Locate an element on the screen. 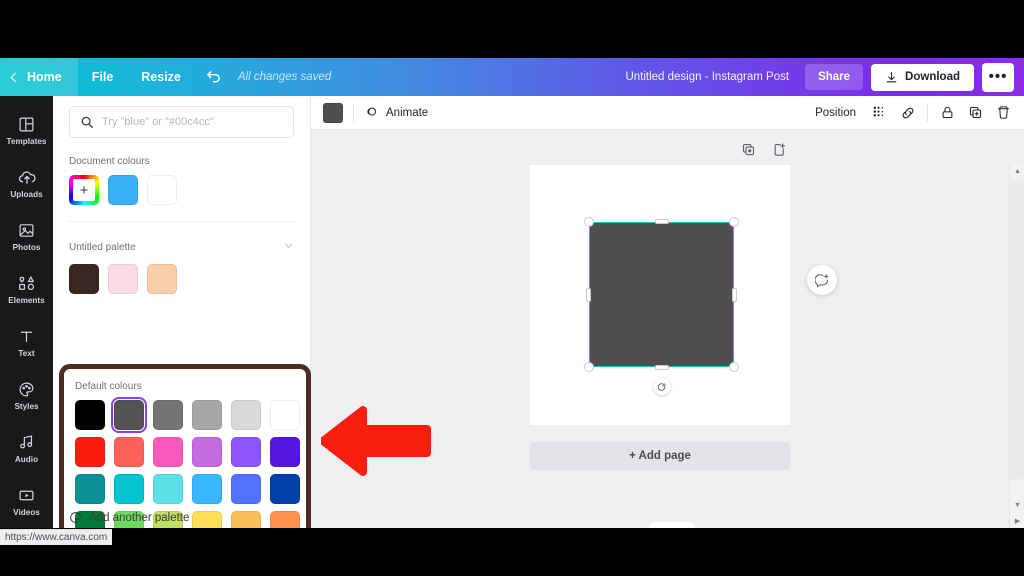 Image resolution: width=1024 pixels, height=576 pixels. canvas-vertical-scrollbar: ▲ ▼ ▶ is located at coordinates (1016, 346).